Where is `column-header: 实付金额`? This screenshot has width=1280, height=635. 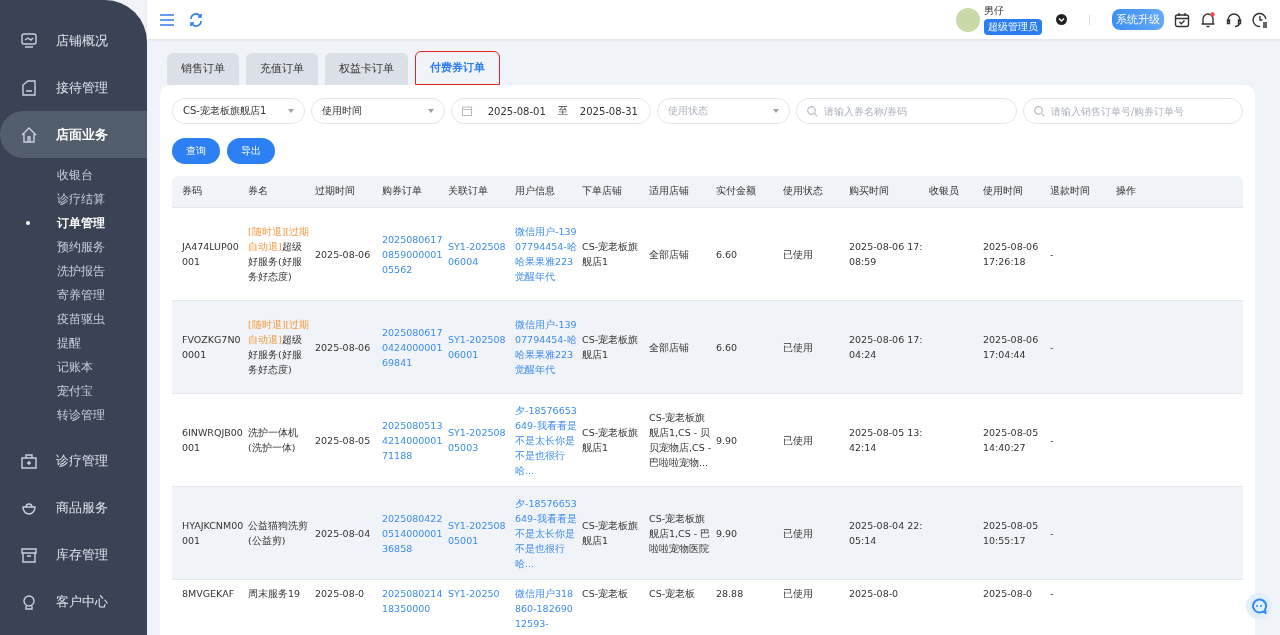 column-header: 实付金额 is located at coordinates (749, 191).